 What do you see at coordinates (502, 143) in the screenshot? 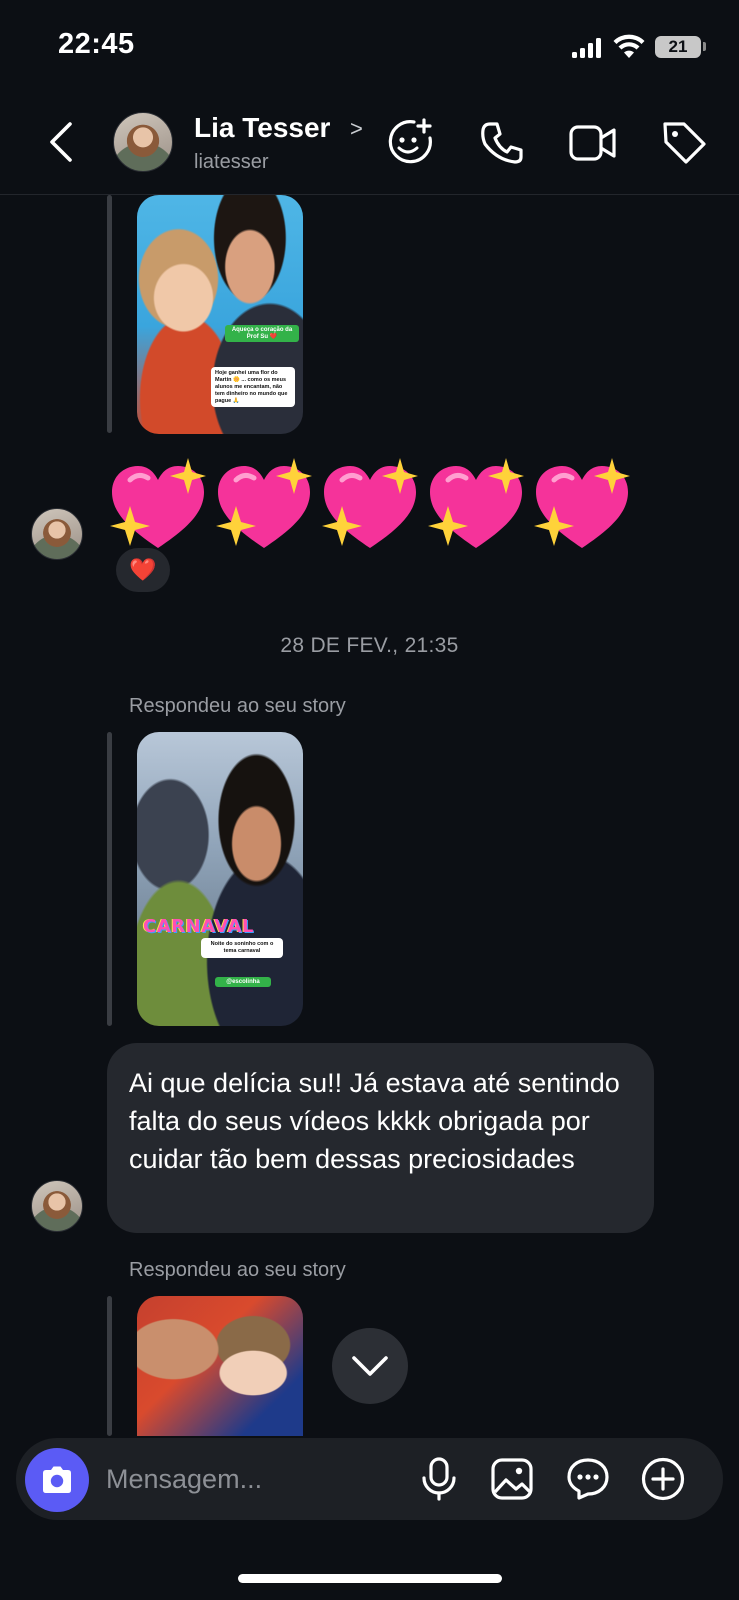
I see `phone-icon` at bounding box center [502, 143].